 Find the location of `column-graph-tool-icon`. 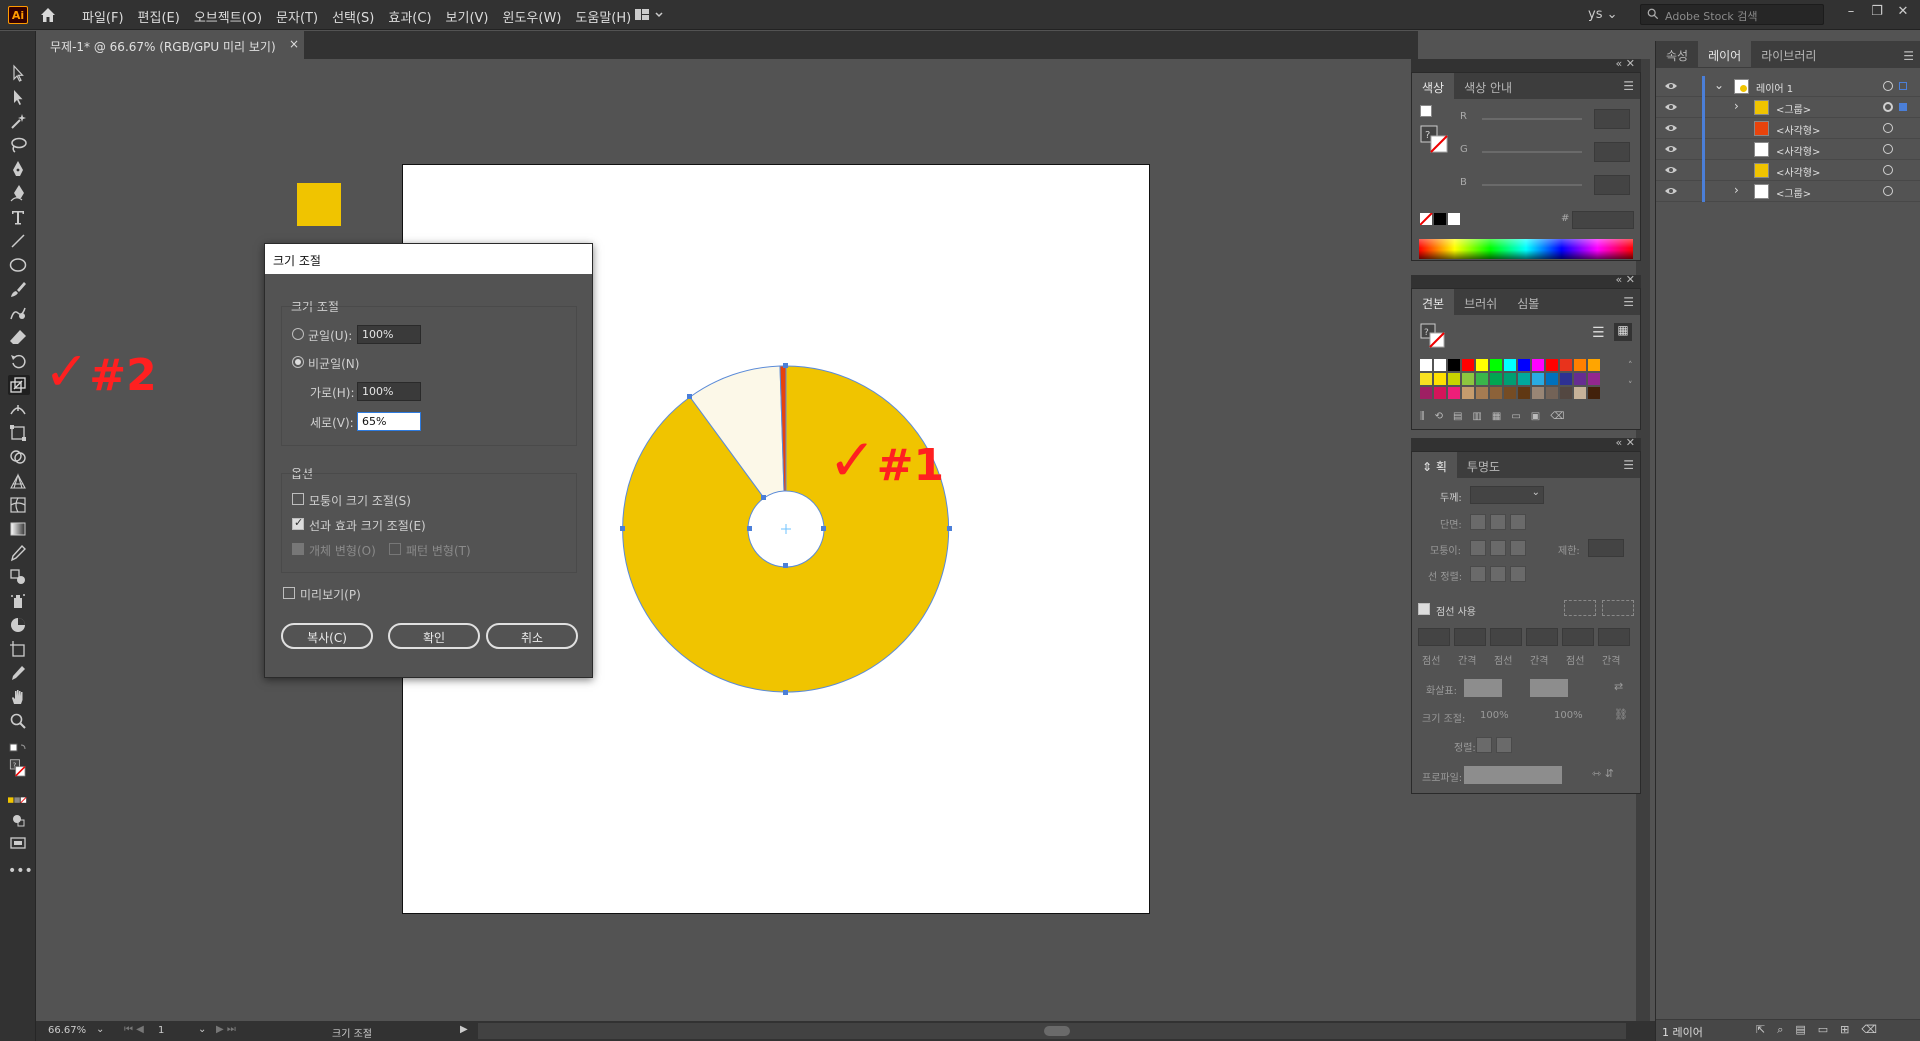

column-graph-tool-icon is located at coordinates (19, 625).